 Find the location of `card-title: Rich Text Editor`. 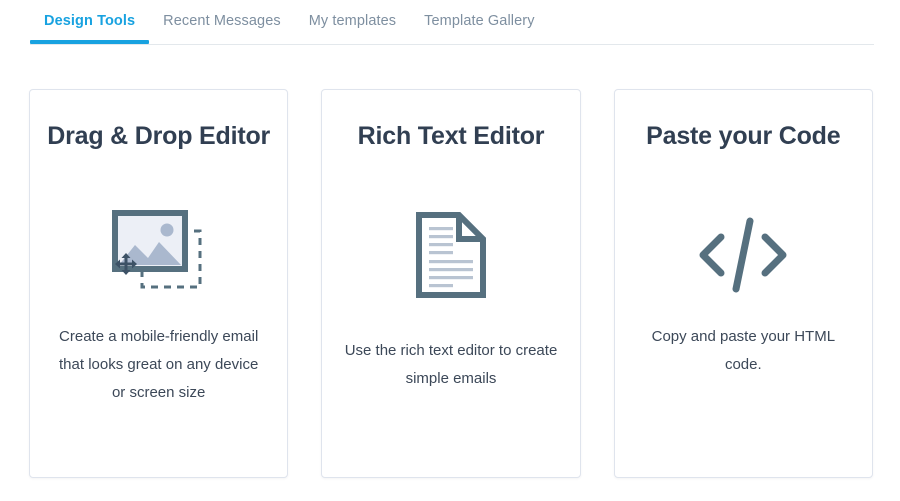

card-title: Rich Text Editor is located at coordinates (451, 136).